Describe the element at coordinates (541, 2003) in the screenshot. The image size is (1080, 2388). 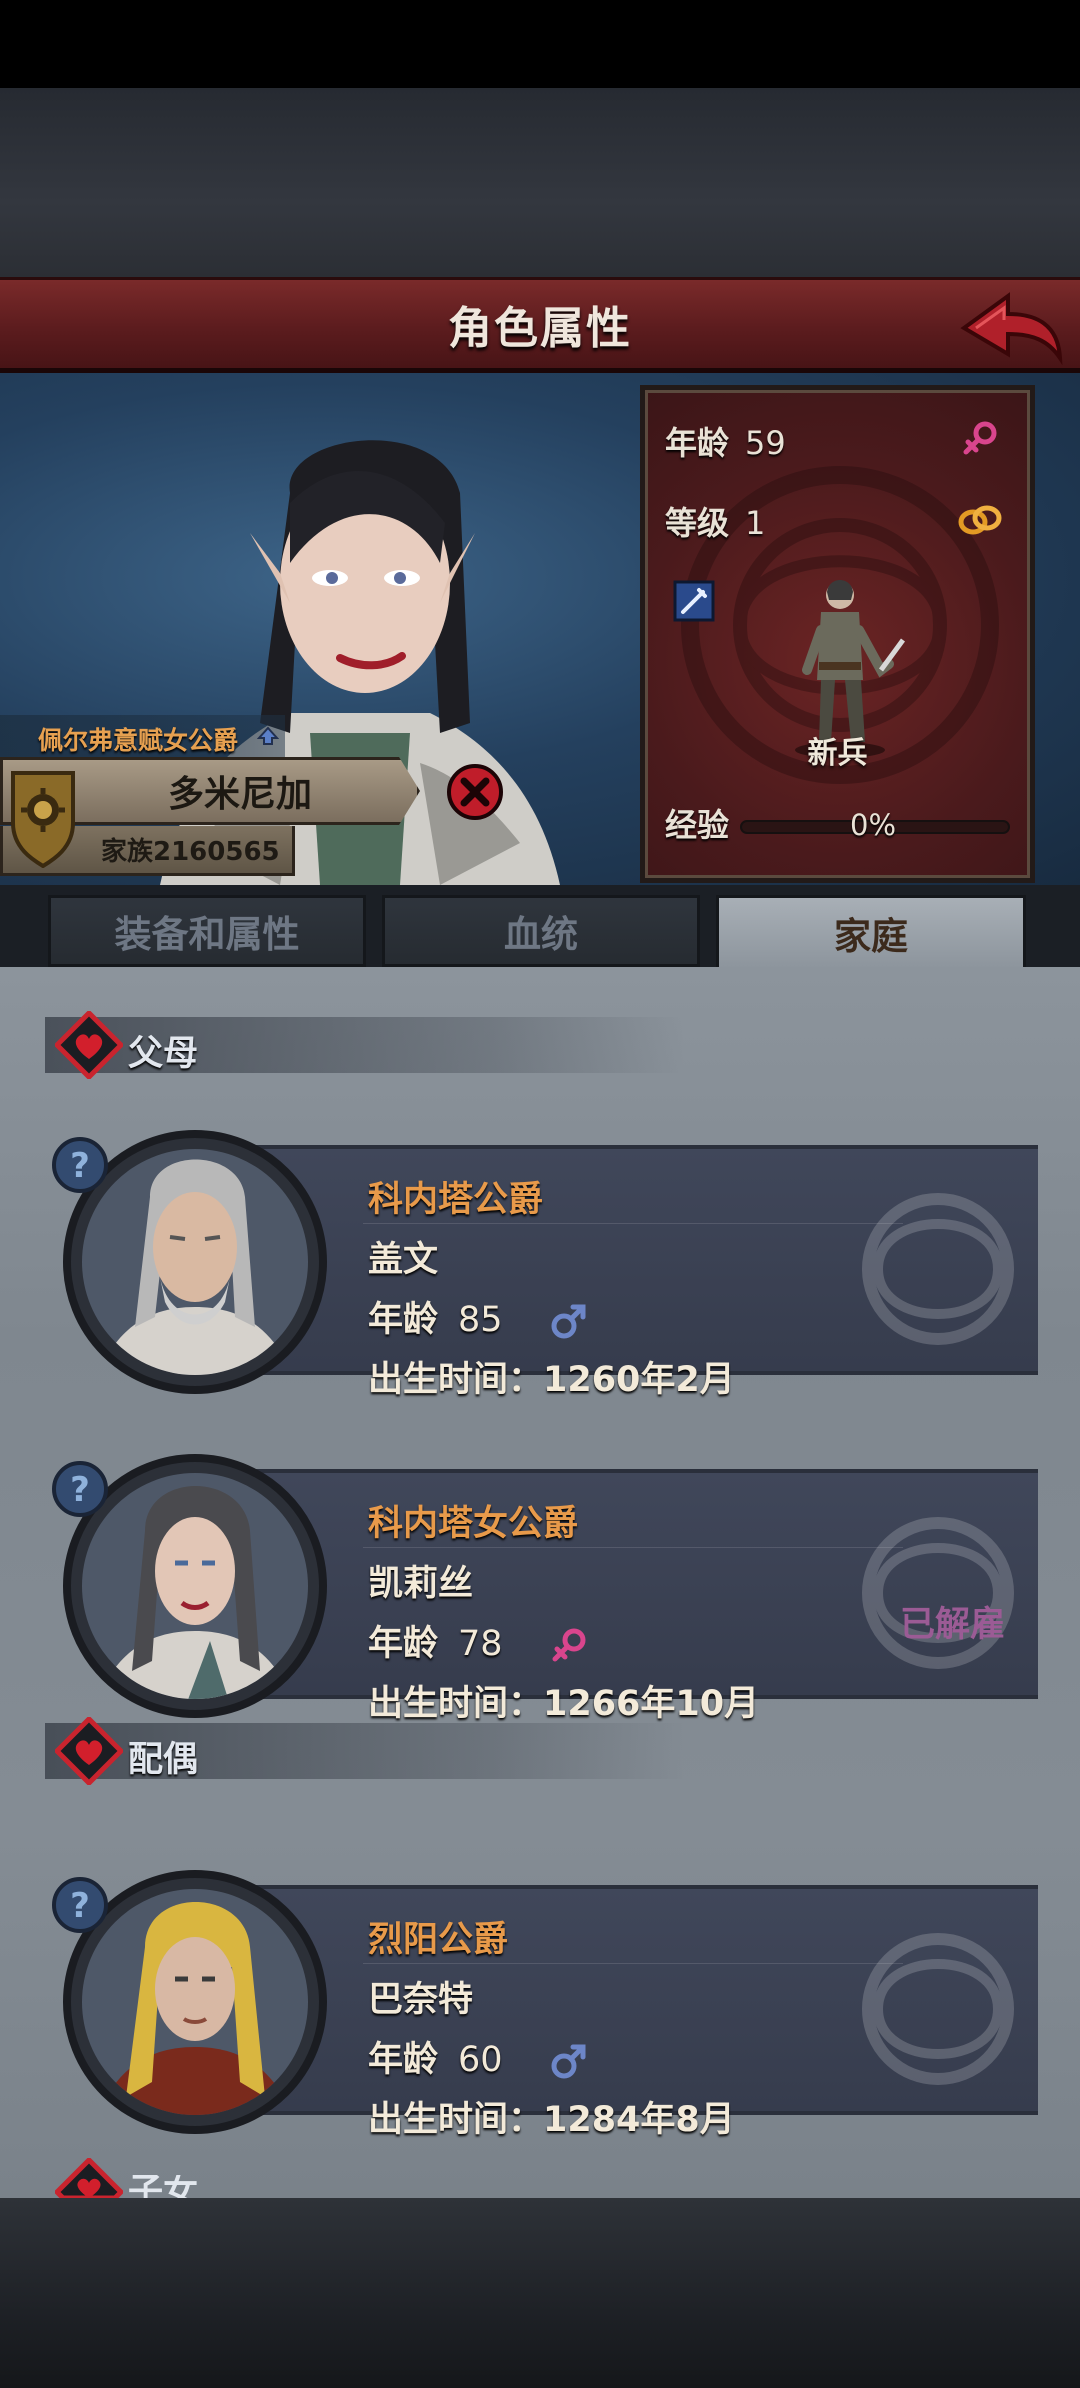
I see `member-card-spouse: ? 烈阳公爵 巴奈特 年龄 60 出生时间：1284年8月` at that location.